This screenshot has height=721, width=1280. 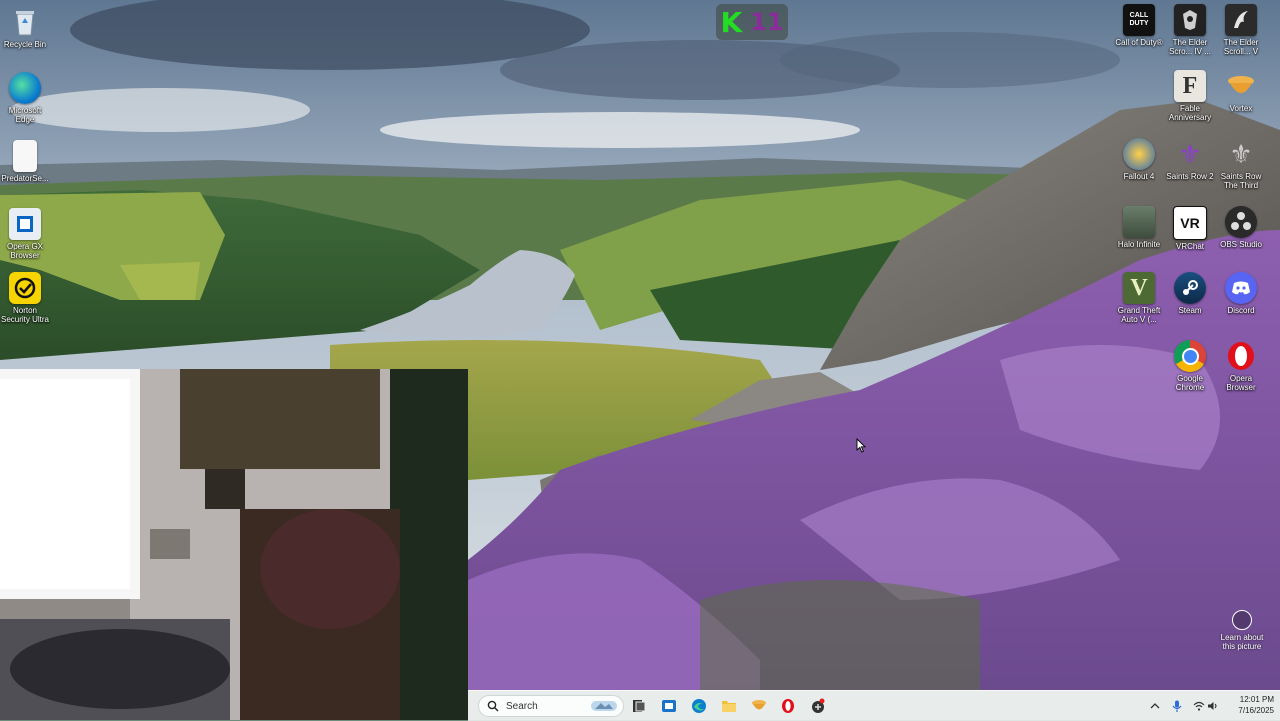 I want to click on discord-icon, so click(x=1241, y=288).